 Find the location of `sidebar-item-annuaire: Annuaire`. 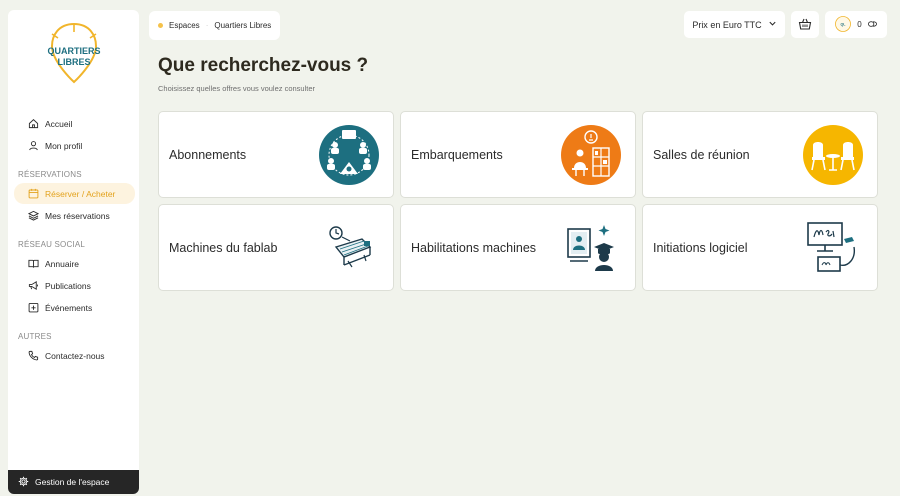

sidebar-item-annuaire: Annuaire is located at coordinates (74, 263).